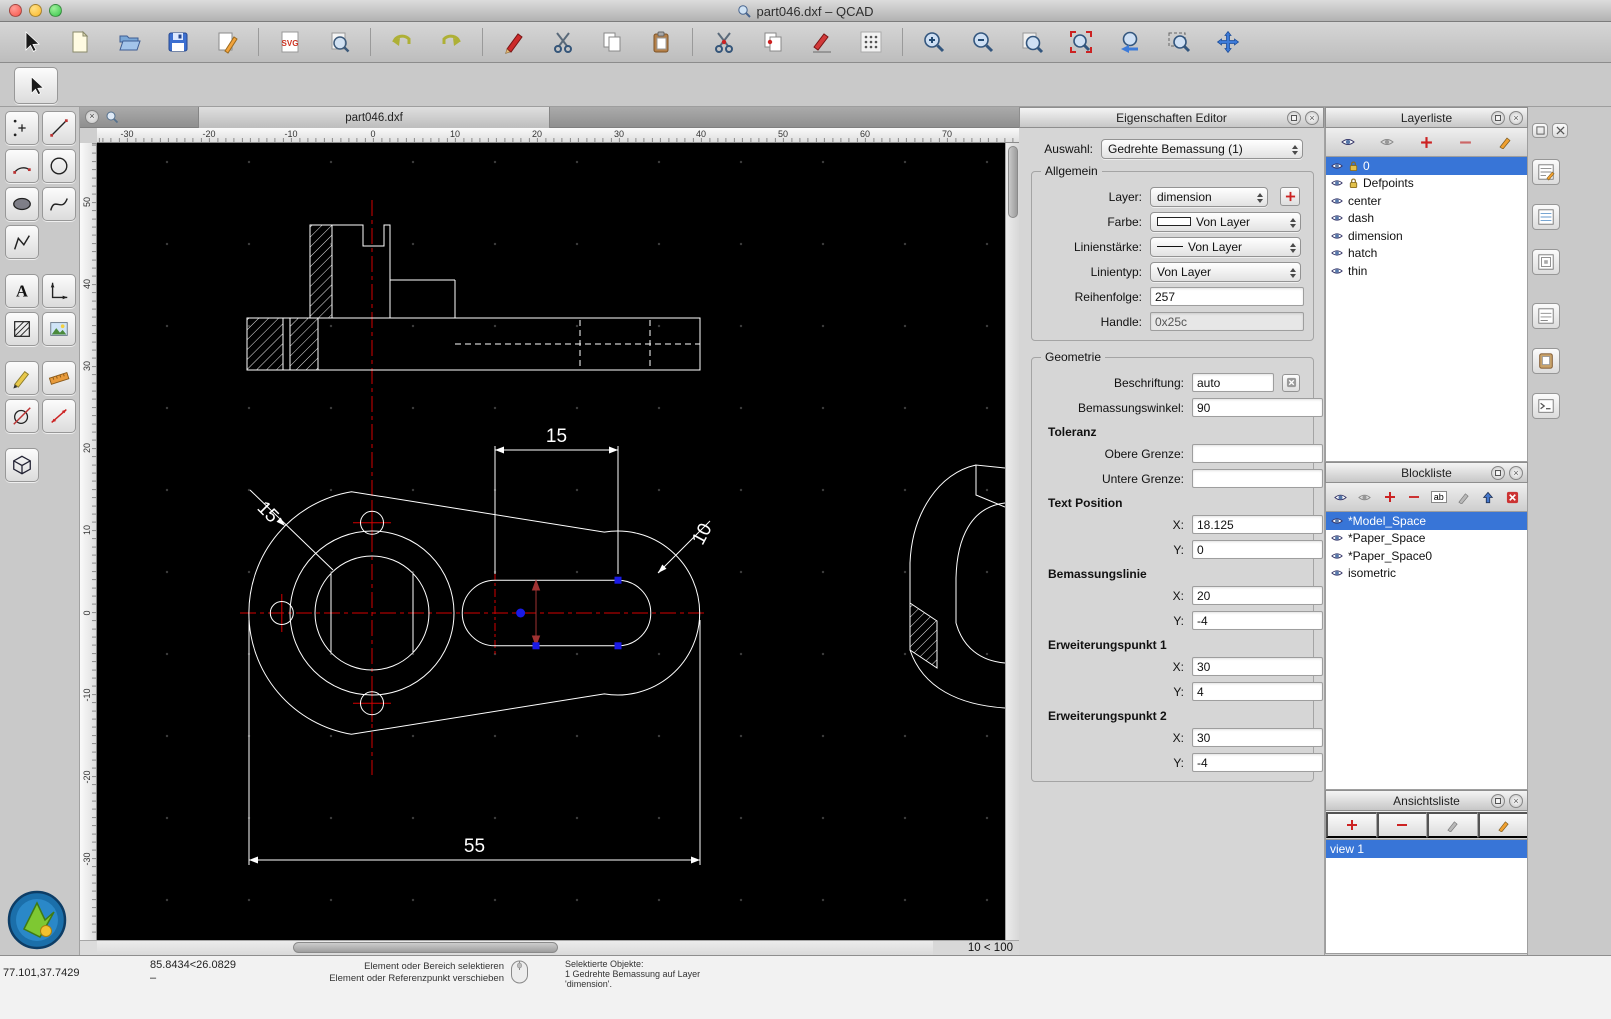 This screenshot has height=1019, width=1611. I want to click on linetype-combo: Von Layer, so click(1225, 271).